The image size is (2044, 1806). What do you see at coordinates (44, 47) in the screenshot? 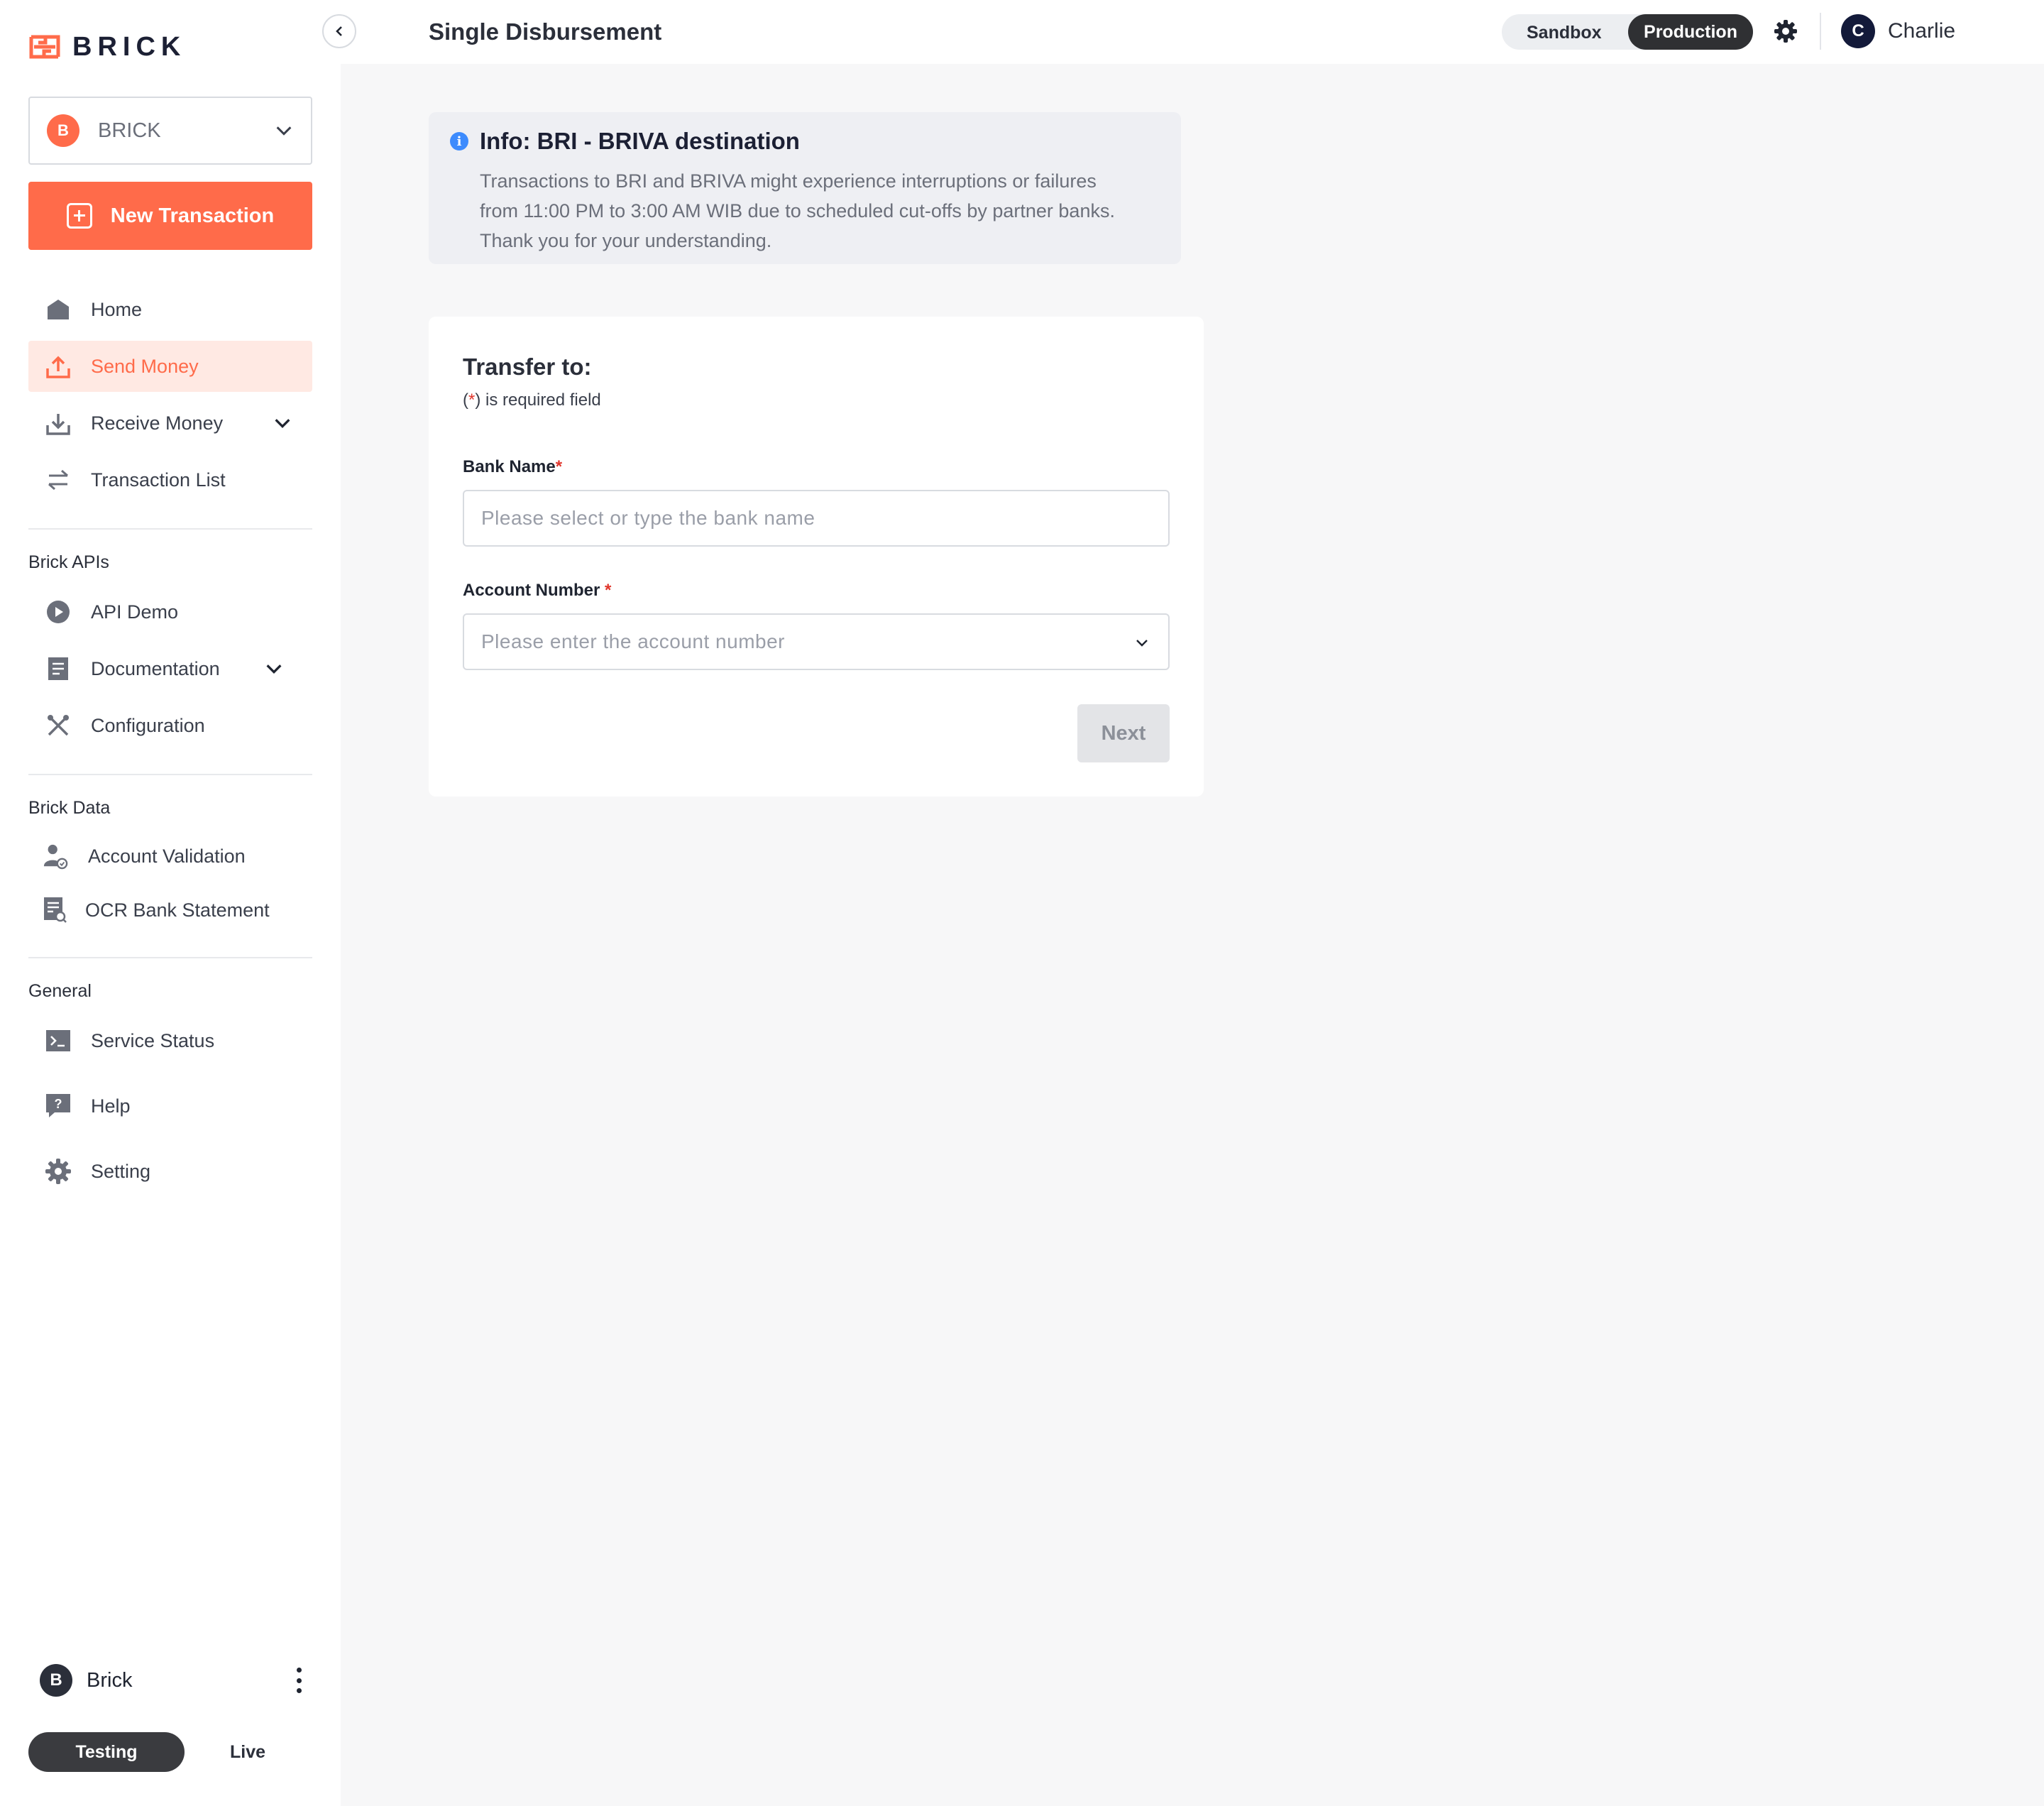
I see `brick-logo-icon` at bounding box center [44, 47].